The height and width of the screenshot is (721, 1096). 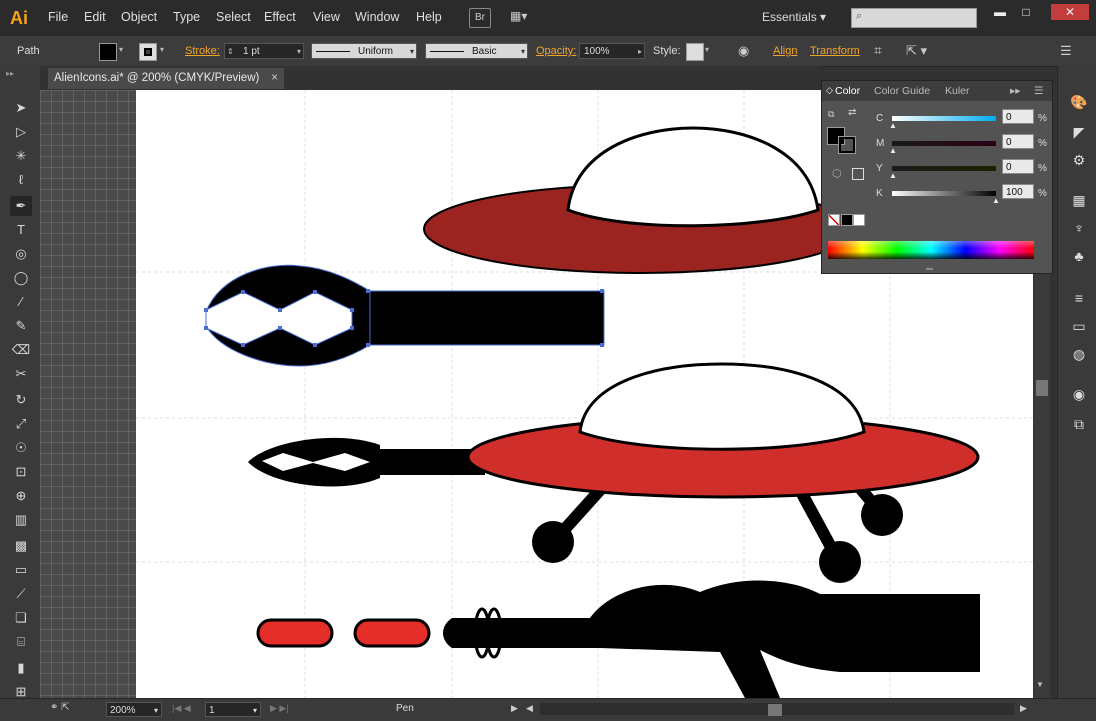 What do you see at coordinates (1079, 200) in the screenshot?
I see `swatches-icon: ▦` at bounding box center [1079, 200].